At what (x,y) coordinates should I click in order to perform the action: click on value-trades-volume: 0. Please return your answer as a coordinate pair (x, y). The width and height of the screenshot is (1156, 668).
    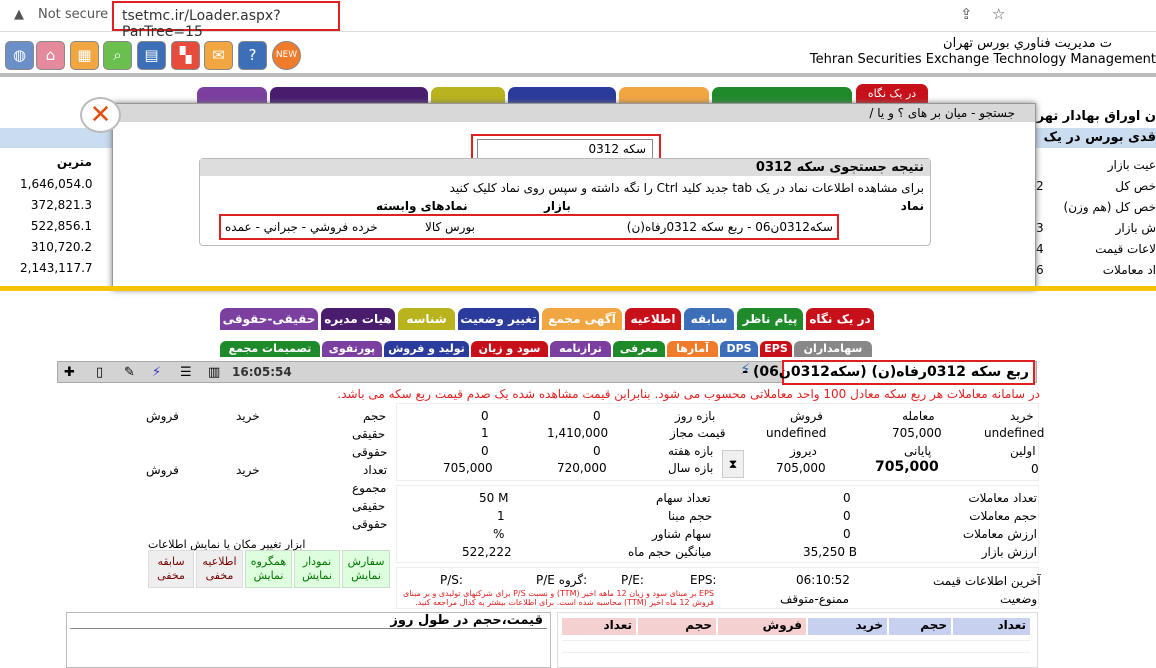
    Looking at the image, I should click on (847, 516).